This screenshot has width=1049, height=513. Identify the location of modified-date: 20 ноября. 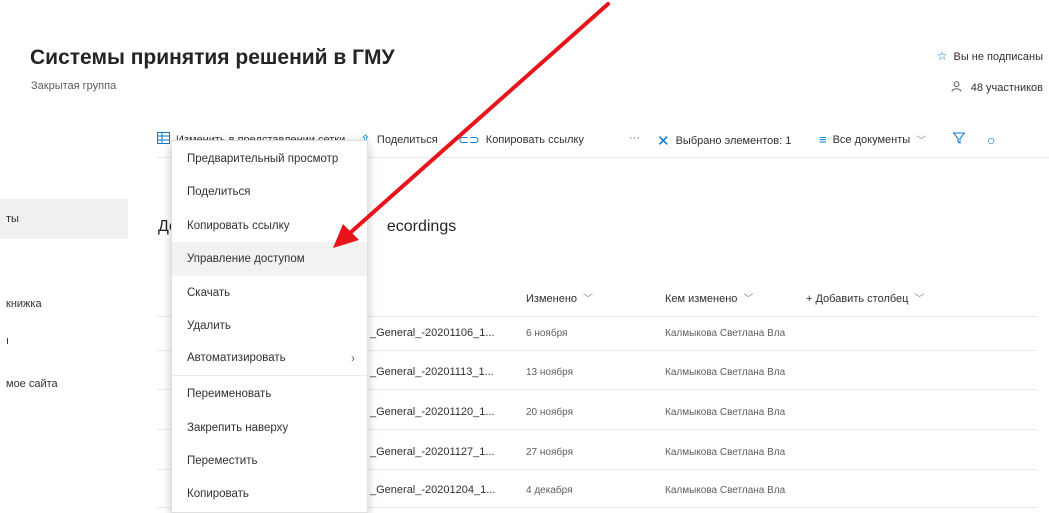
(549, 412).